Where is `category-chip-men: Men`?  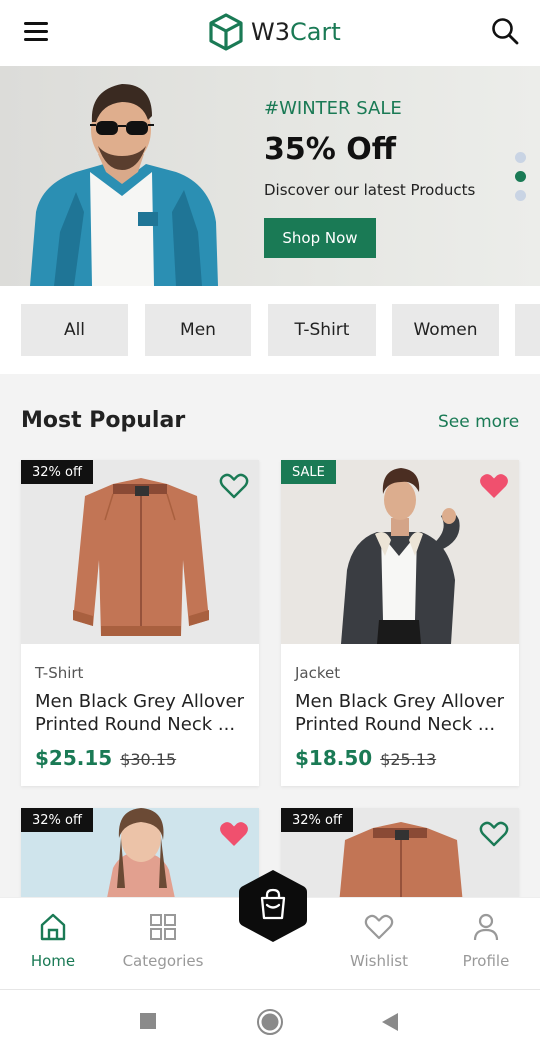
category-chip-men: Men is located at coordinates (198, 330).